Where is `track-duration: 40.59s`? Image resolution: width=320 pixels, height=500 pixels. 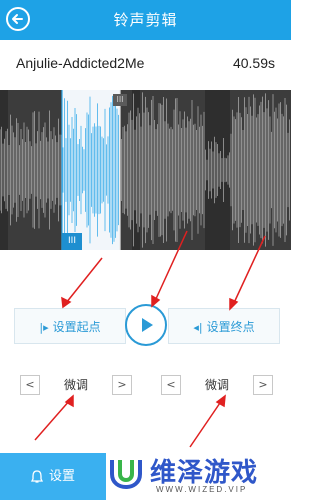
track-duration: 40.59s is located at coordinates (253, 63).